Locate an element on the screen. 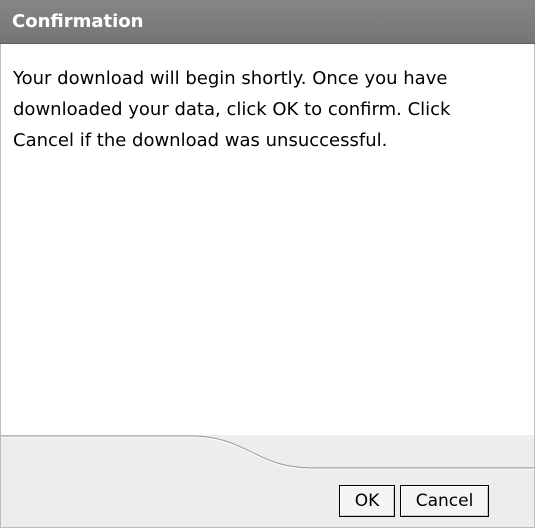 This screenshot has width=535, height=528. dialog-titlebar: Confirmation is located at coordinates (267, 22).